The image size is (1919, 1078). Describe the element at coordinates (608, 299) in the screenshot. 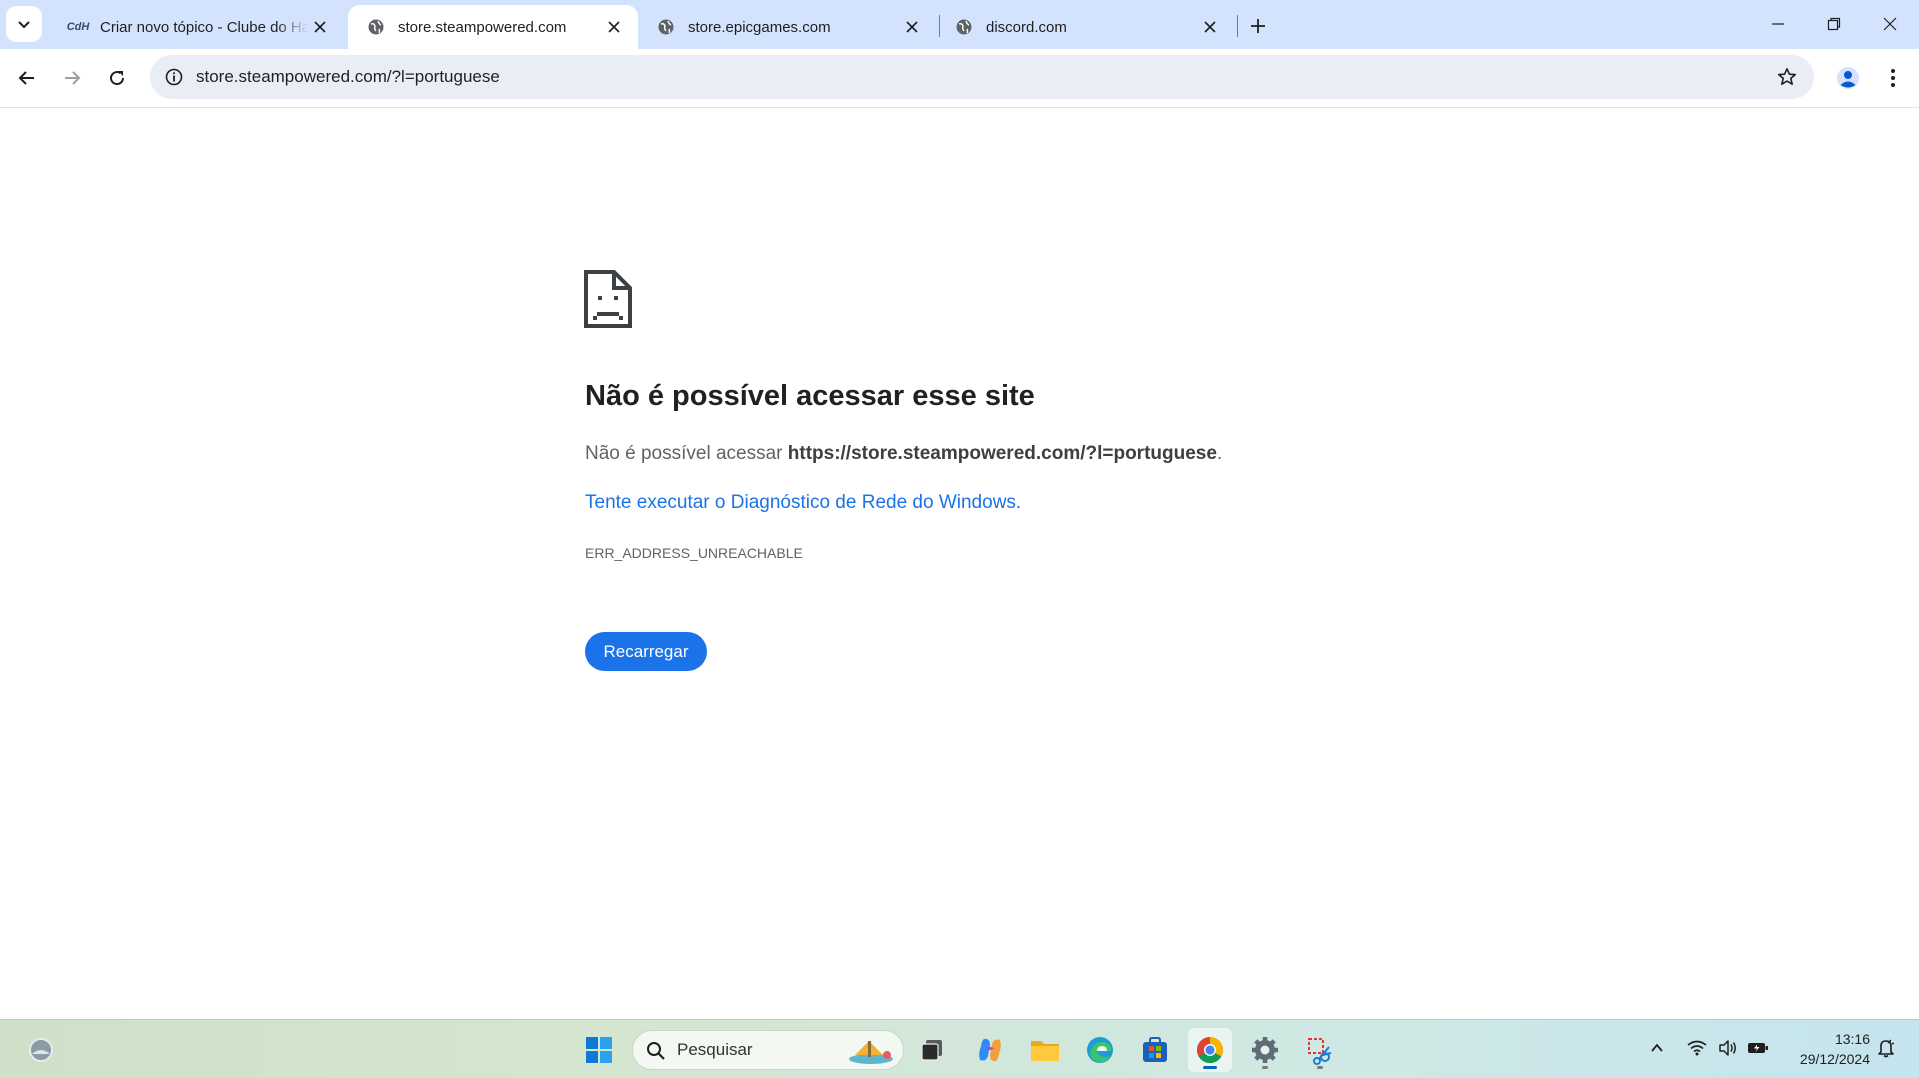

I see `sad-document-icon` at that location.